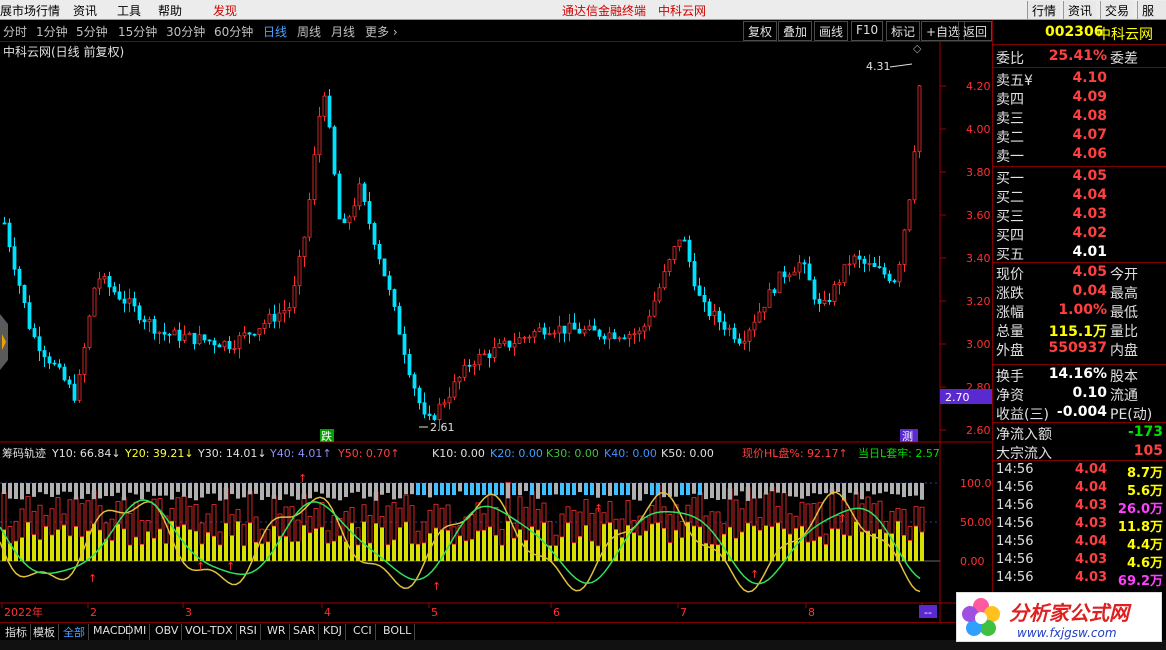 This screenshot has height=650, width=1166. What do you see at coordinates (831, 31) in the screenshot?
I see `draw-line-button: 画线` at bounding box center [831, 31].